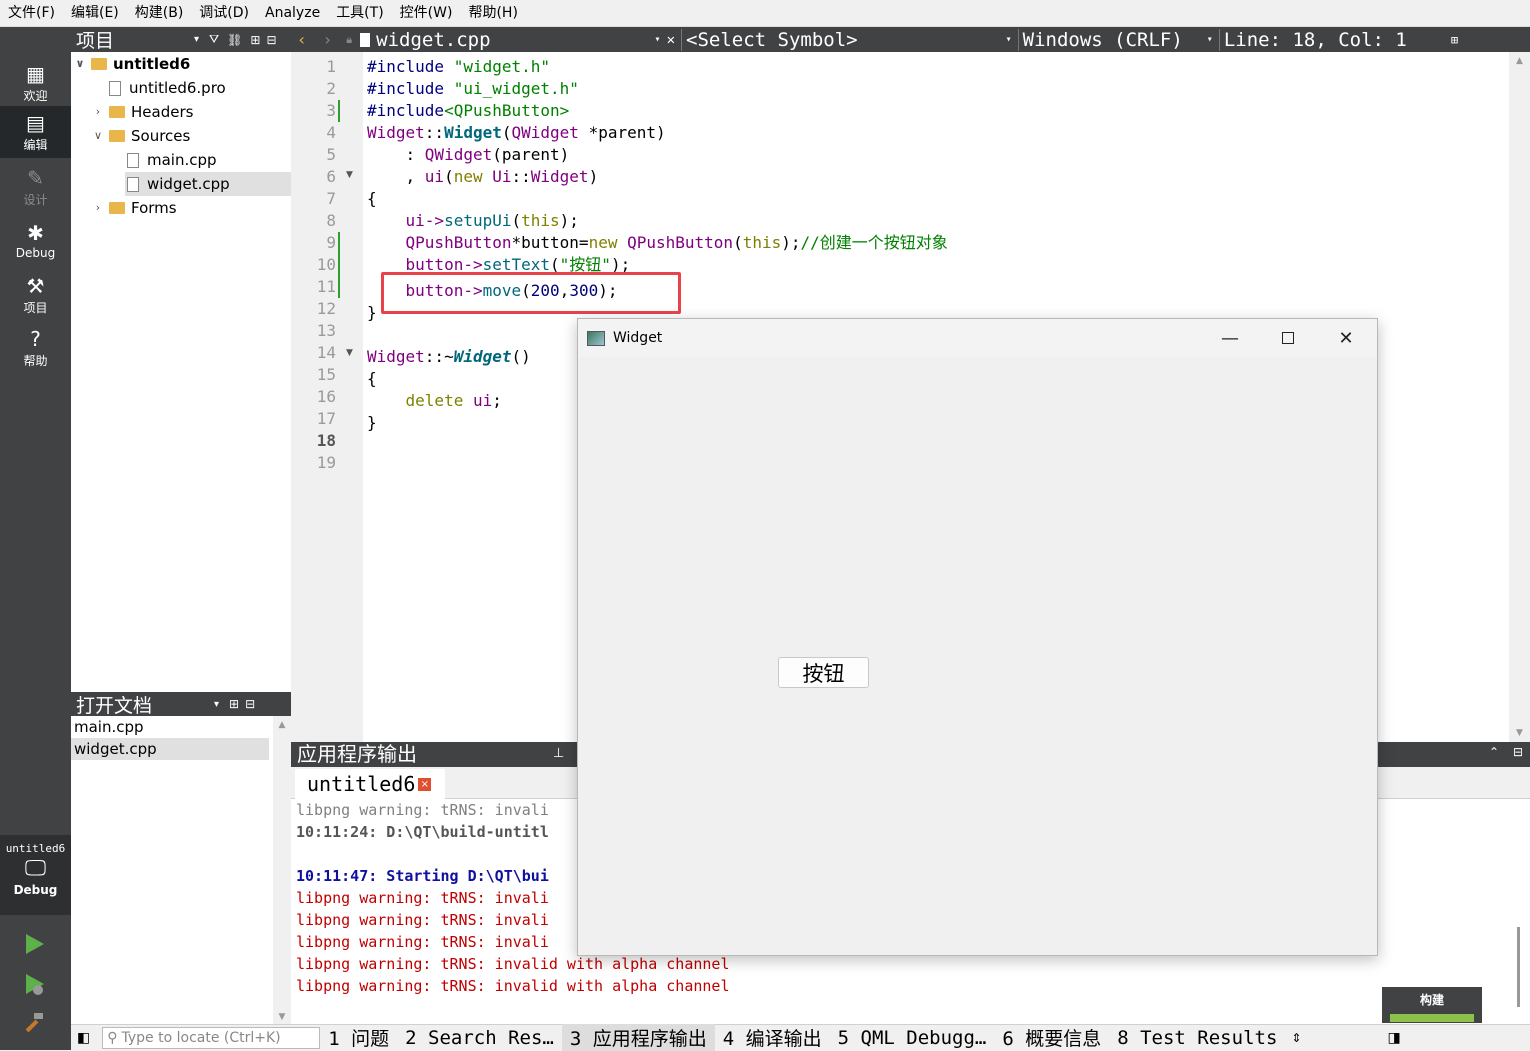 This screenshot has width=1530, height=1051. Describe the element at coordinates (35, 875) in the screenshot. I see `kit-selector: untitled6 🖵 Debug` at that location.